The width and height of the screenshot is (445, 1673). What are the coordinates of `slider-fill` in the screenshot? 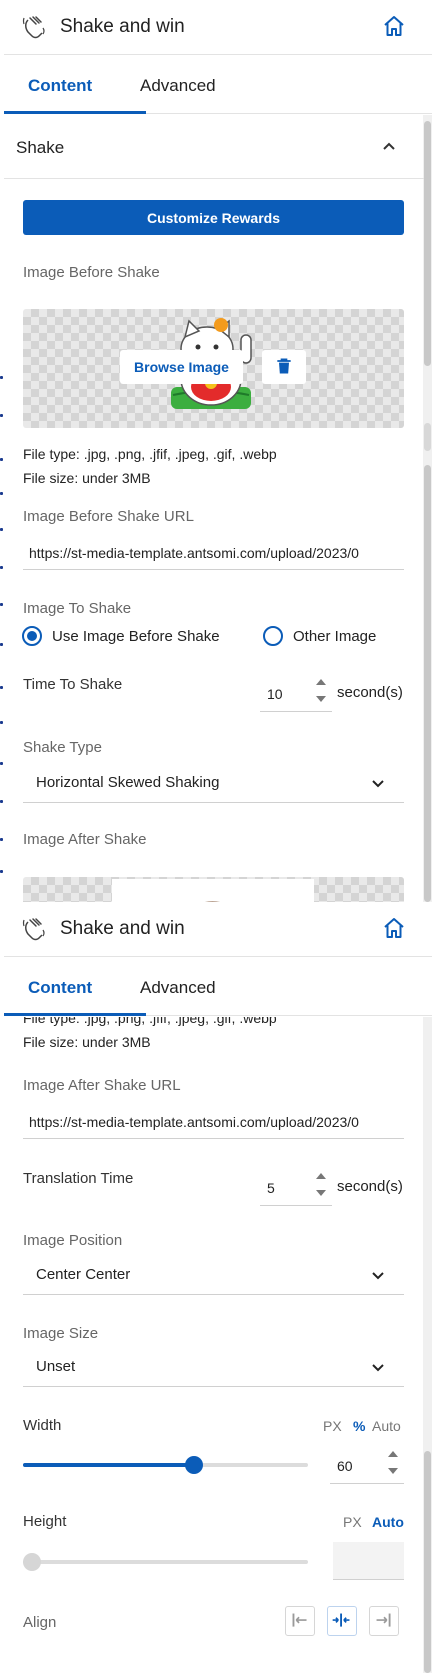 It's located at (108, 1465).